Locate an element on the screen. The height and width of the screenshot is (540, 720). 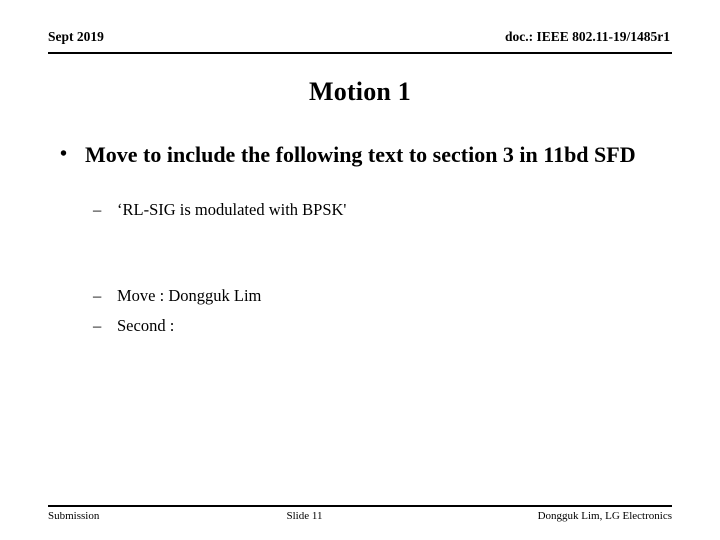
slide-header: Sept 2019 doc.: IEEE 802.11-19/1485r1 is located at coordinates (360, 41).